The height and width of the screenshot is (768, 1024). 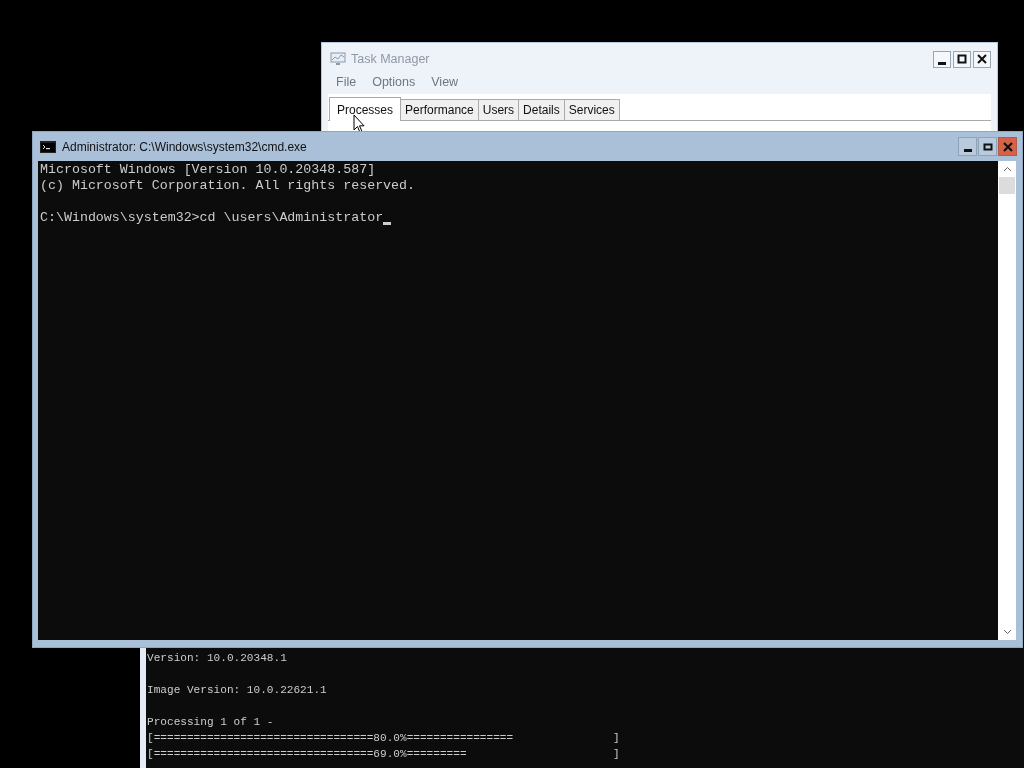 What do you see at coordinates (439, 109) in the screenshot?
I see `tab: Performance` at bounding box center [439, 109].